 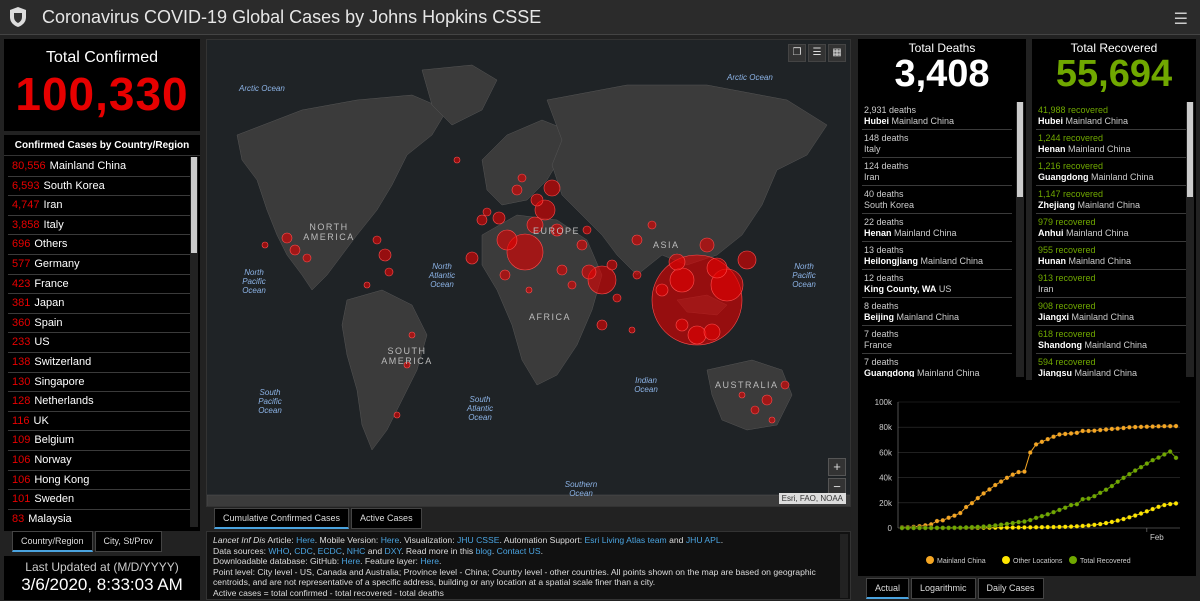 What do you see at coordinates (943, 588) in the screenshot?
I see `tab-logarithmic: Logarithmic` at bounding box center [943, 588].